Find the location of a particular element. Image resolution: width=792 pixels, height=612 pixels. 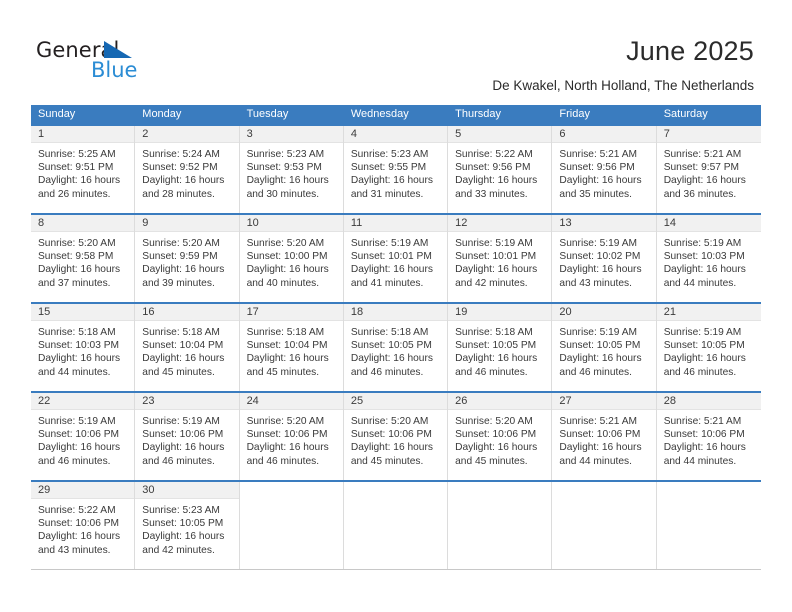

day-number: 17 is located at coordinates (252, 312).